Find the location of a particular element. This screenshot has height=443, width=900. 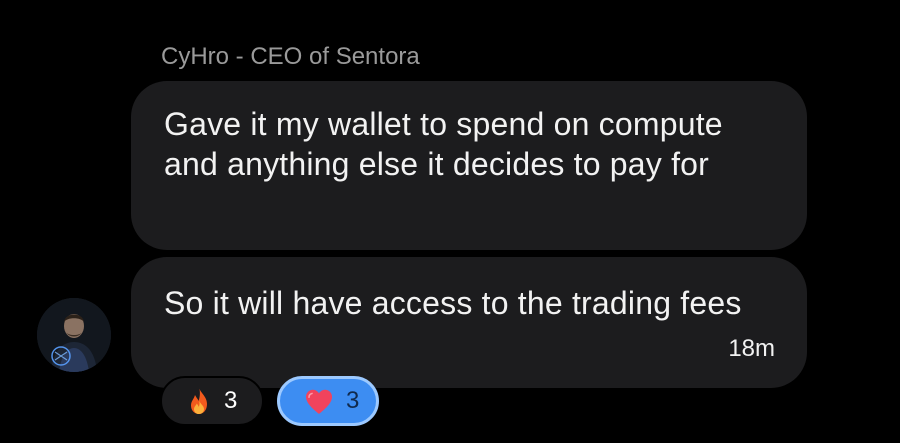

sender-name: CyHro - CEO of Sentora is located at coordinates (290, 56).